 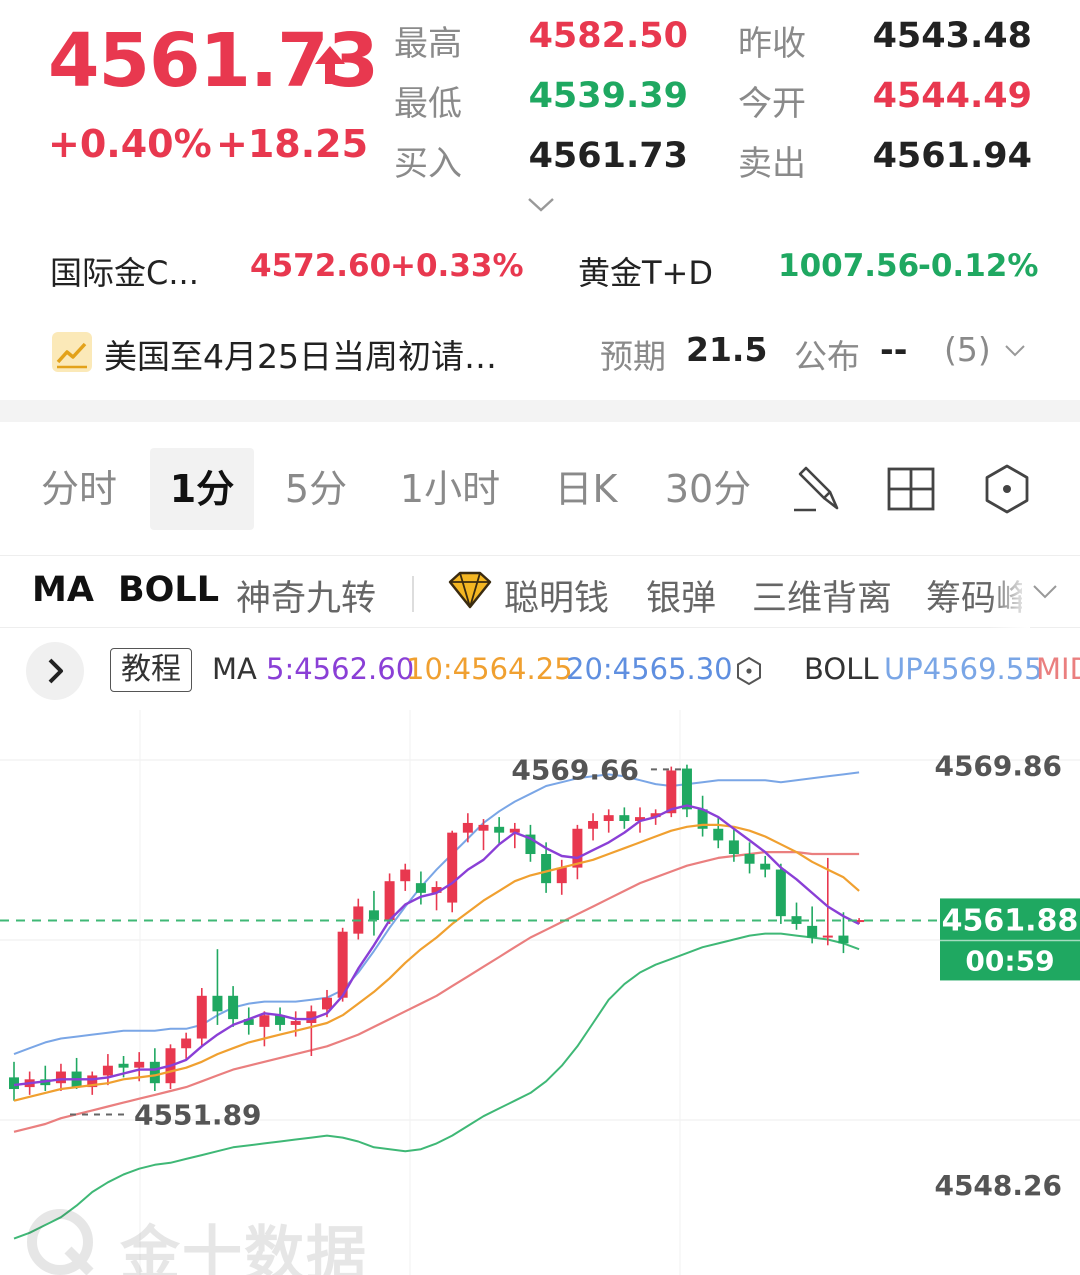 I want to click on trend-chart-icon, so click(x=72, y=352).